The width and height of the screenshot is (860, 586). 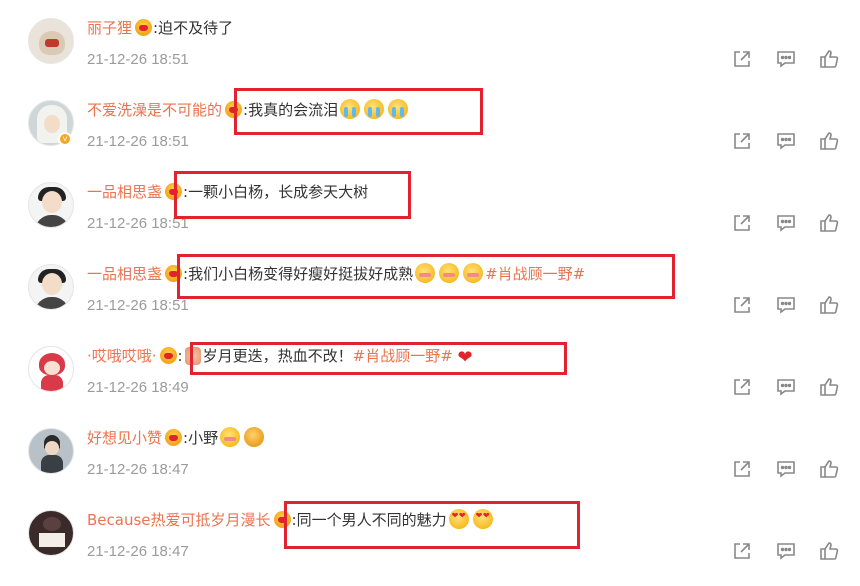 What do you see at coordinates (138, 387) in the screenshot?
I see `comment-timestamp: 21-12-26 18:49` at bounding box center [138, 387].